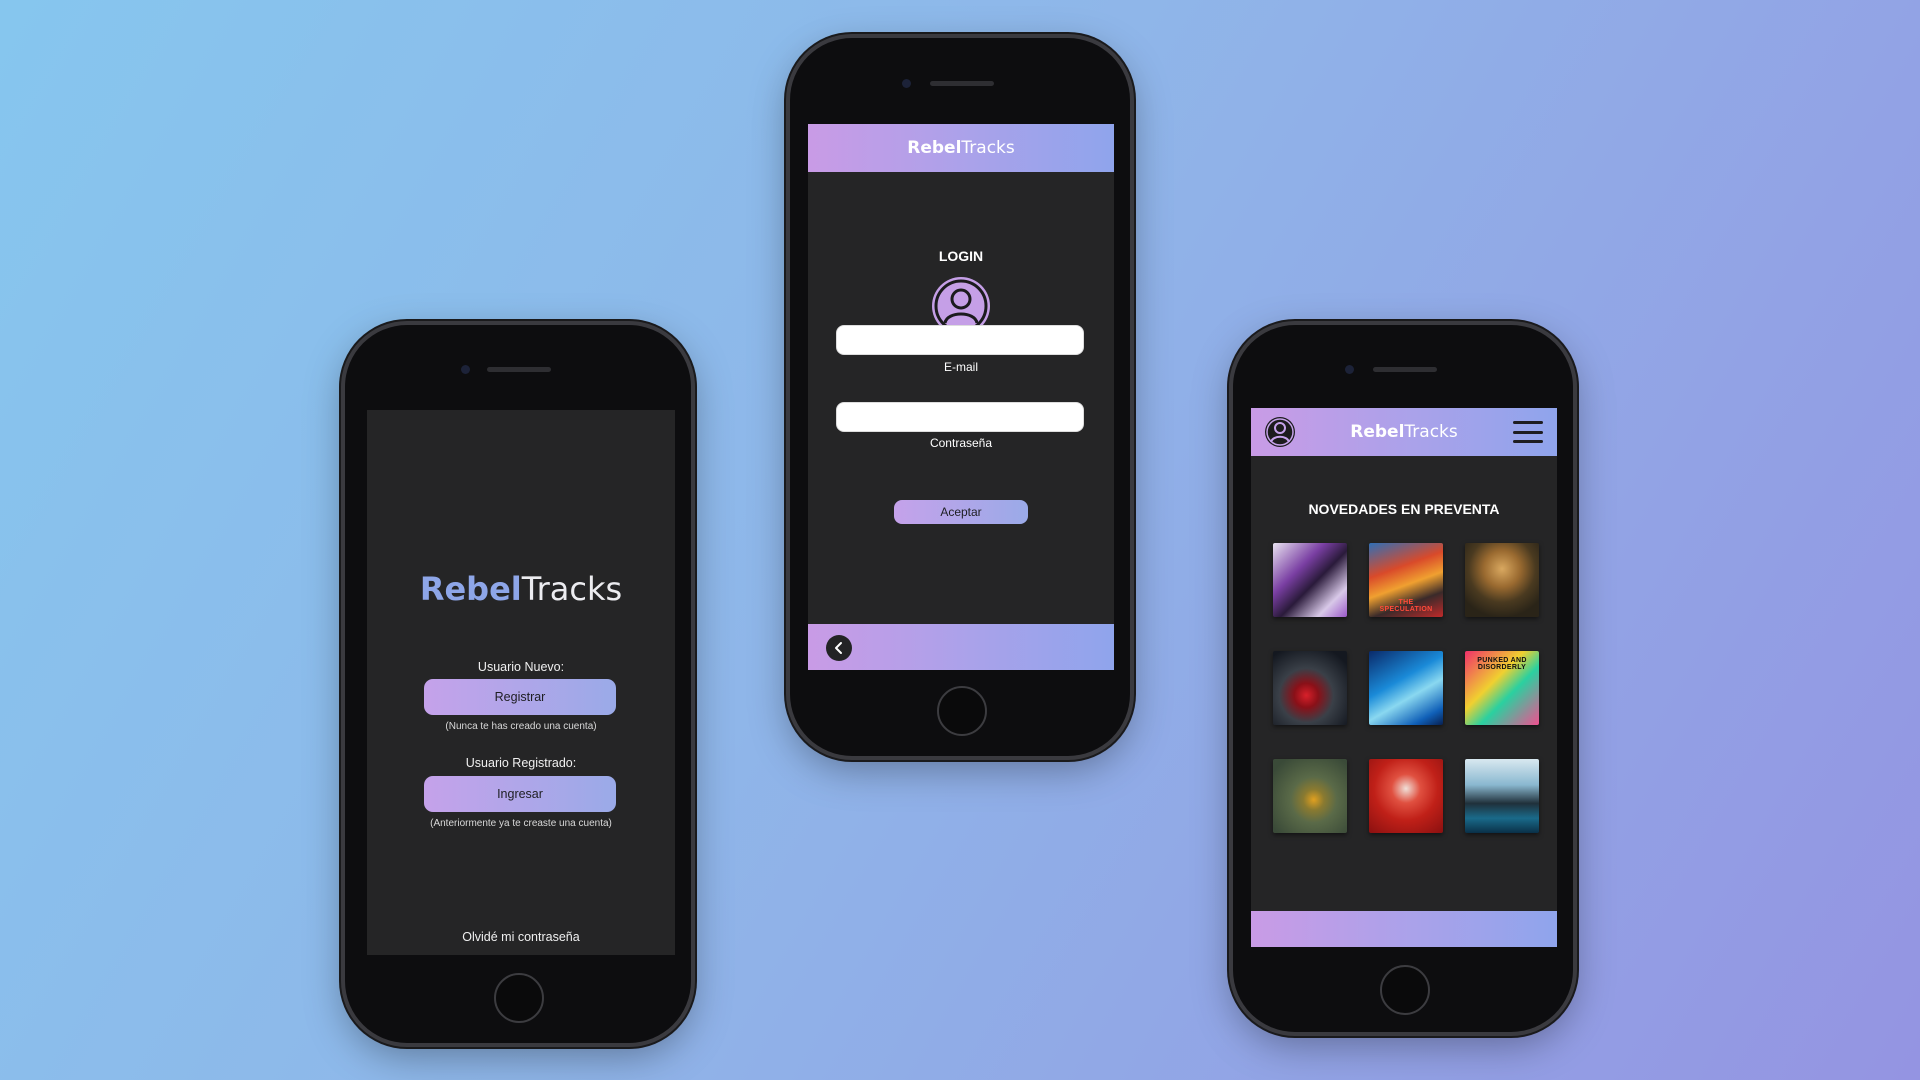 The image size is (1920, 1080). I want to click on chevron-left-icon, so click(838, 648).